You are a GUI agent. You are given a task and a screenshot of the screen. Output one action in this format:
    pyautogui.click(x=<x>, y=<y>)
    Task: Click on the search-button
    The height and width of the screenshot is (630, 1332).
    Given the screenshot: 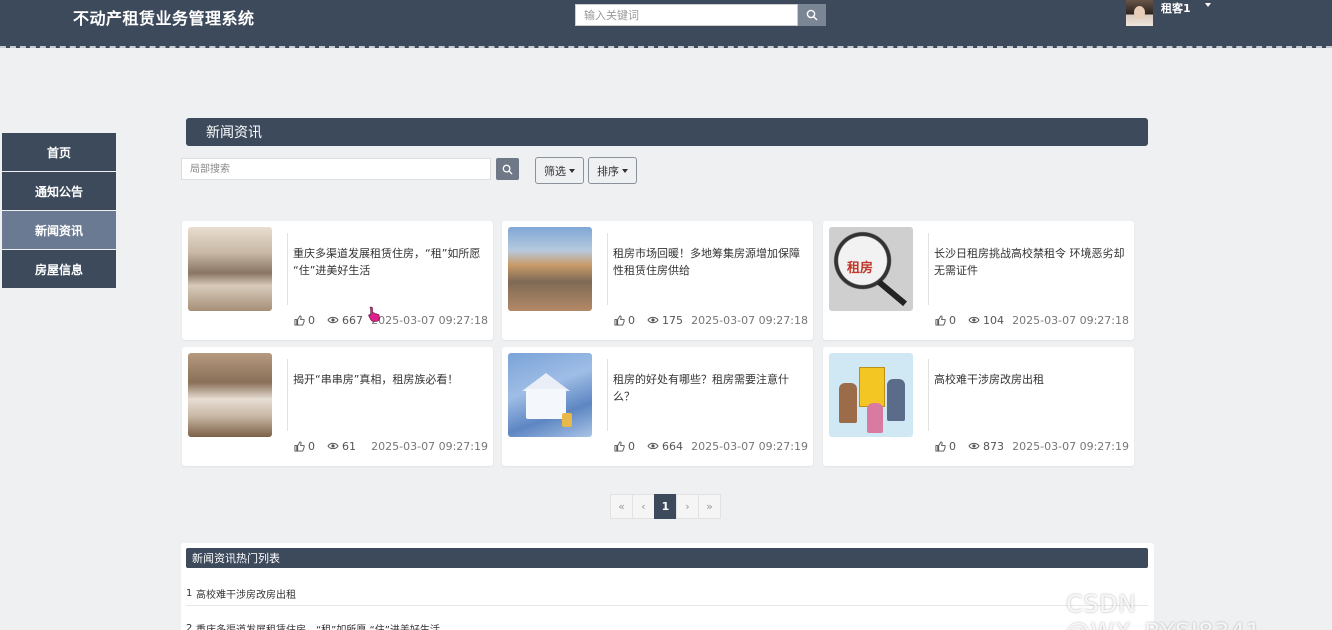 What is the action you would take?
    pyautogui.click(x=812, y=15)
    